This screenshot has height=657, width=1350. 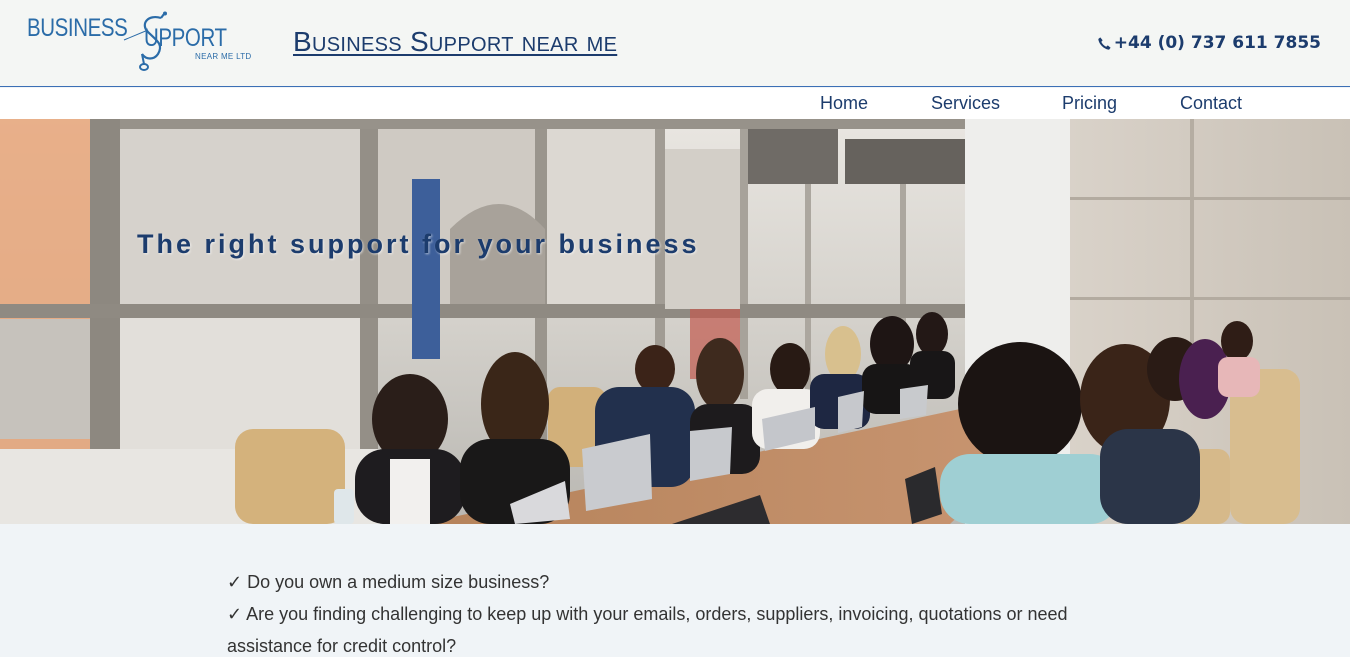 I want to click on nav-item-services: Services, so click(x=965, y=103).